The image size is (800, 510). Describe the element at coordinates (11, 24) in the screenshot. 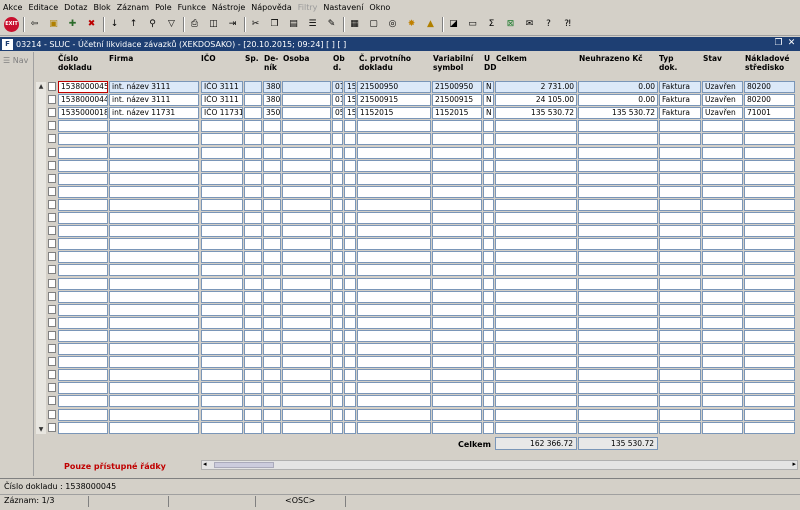

I see `exit-button: EXIT` at that location.